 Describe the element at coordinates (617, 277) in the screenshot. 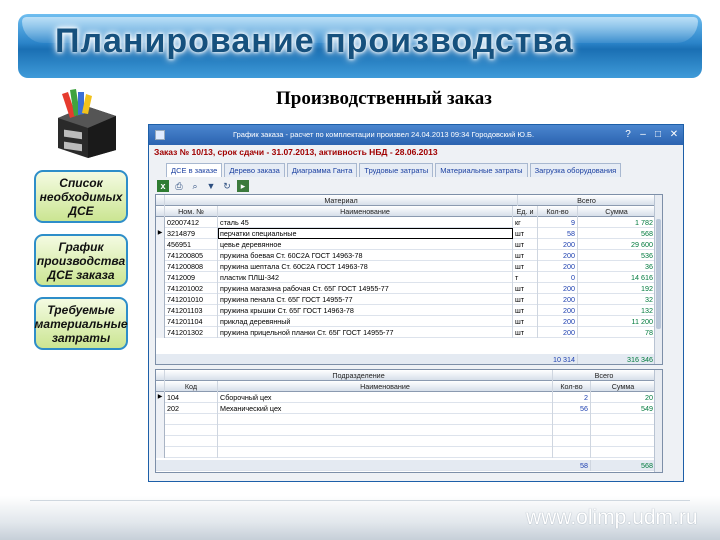

I see `item-sum: 14 616` at that location.